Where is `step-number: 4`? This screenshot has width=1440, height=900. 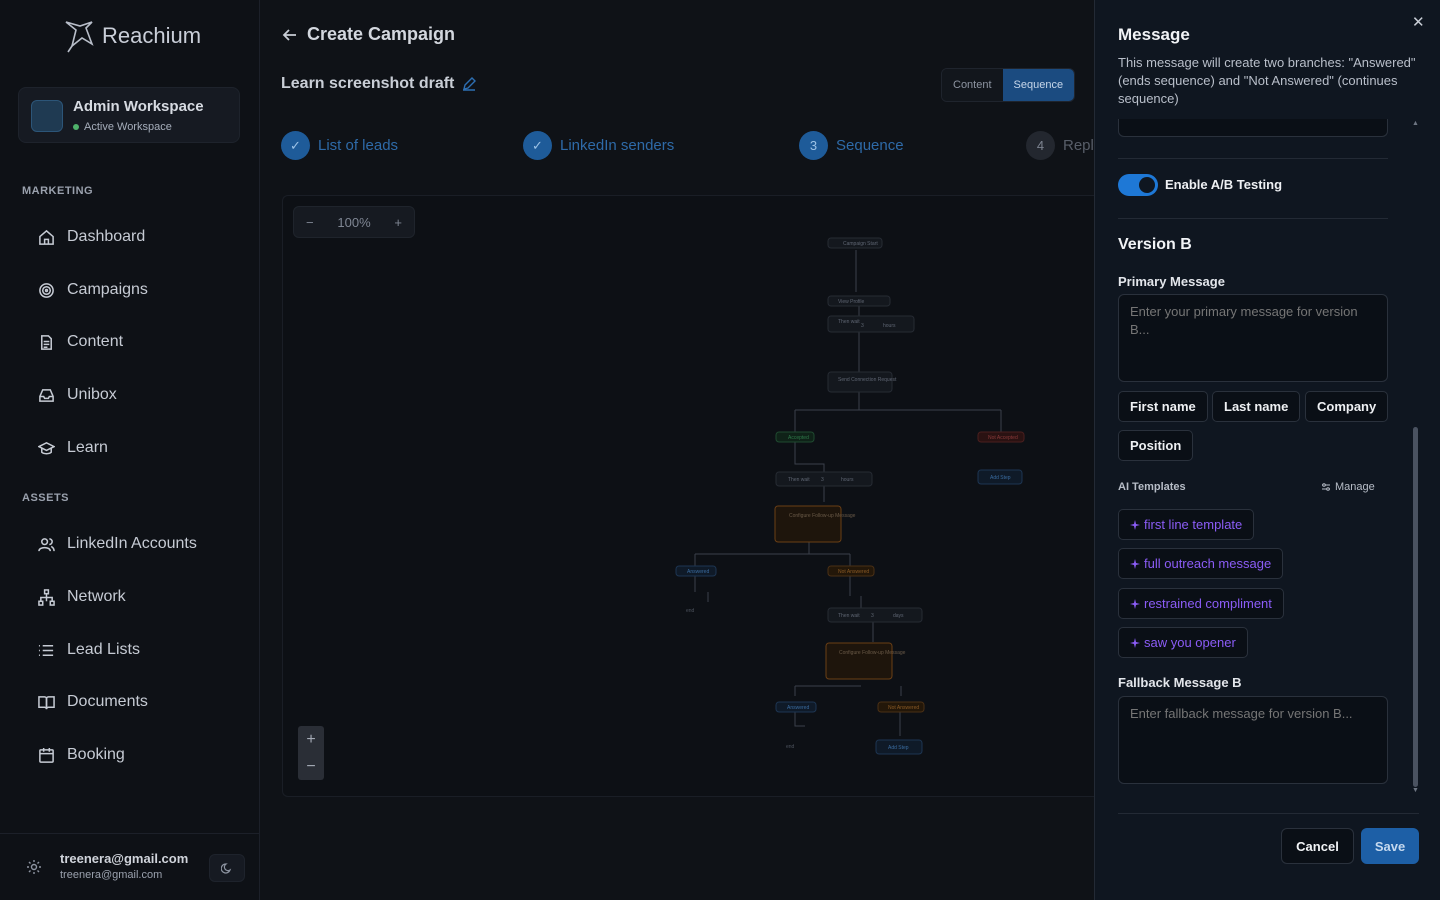 step-number: 4 is located at coordinates (1040, 145).